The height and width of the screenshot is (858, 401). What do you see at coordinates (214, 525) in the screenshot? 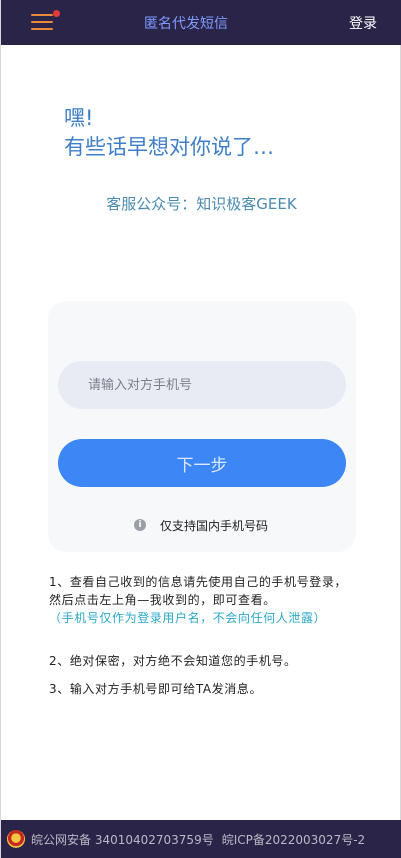
I see `notice-text: 仅支持国内手机号码` at bounding box center [214, 525].